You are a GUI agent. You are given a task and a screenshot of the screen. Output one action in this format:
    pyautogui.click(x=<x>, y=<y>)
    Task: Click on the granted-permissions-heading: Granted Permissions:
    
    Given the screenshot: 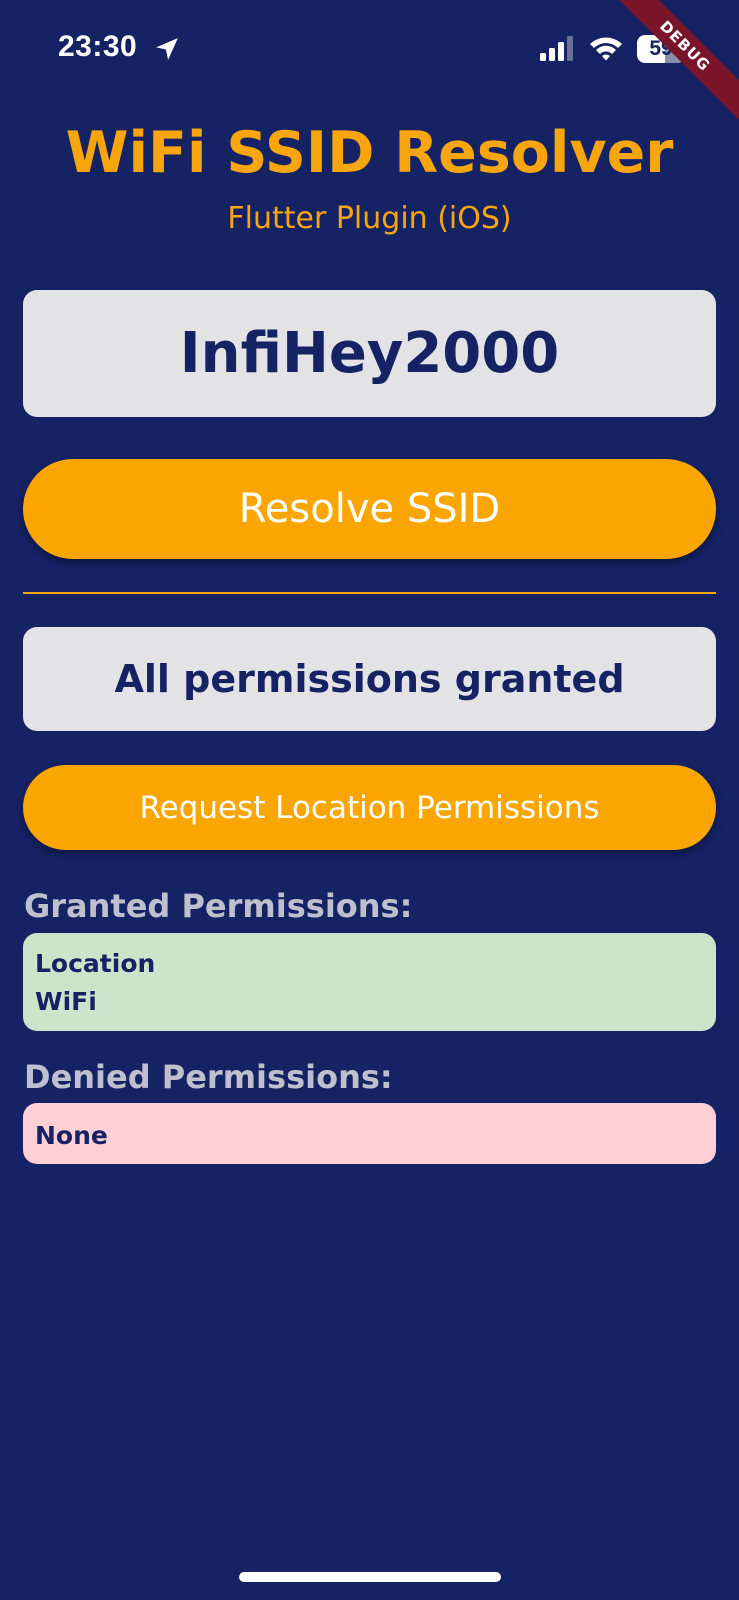 What is the action you would take?
    pyautogui.click(x=218, y=906)
    